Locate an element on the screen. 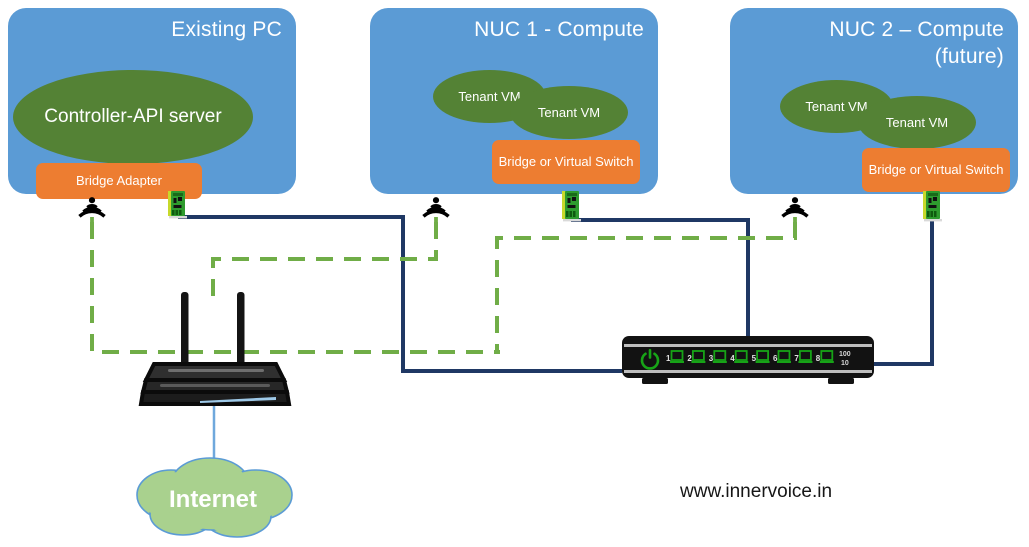 Image resolution: width=1029 pixels, height=547 pixels. vm-ellipse-controller-api-server: Controller-API server is located at coordinates (133, 117).